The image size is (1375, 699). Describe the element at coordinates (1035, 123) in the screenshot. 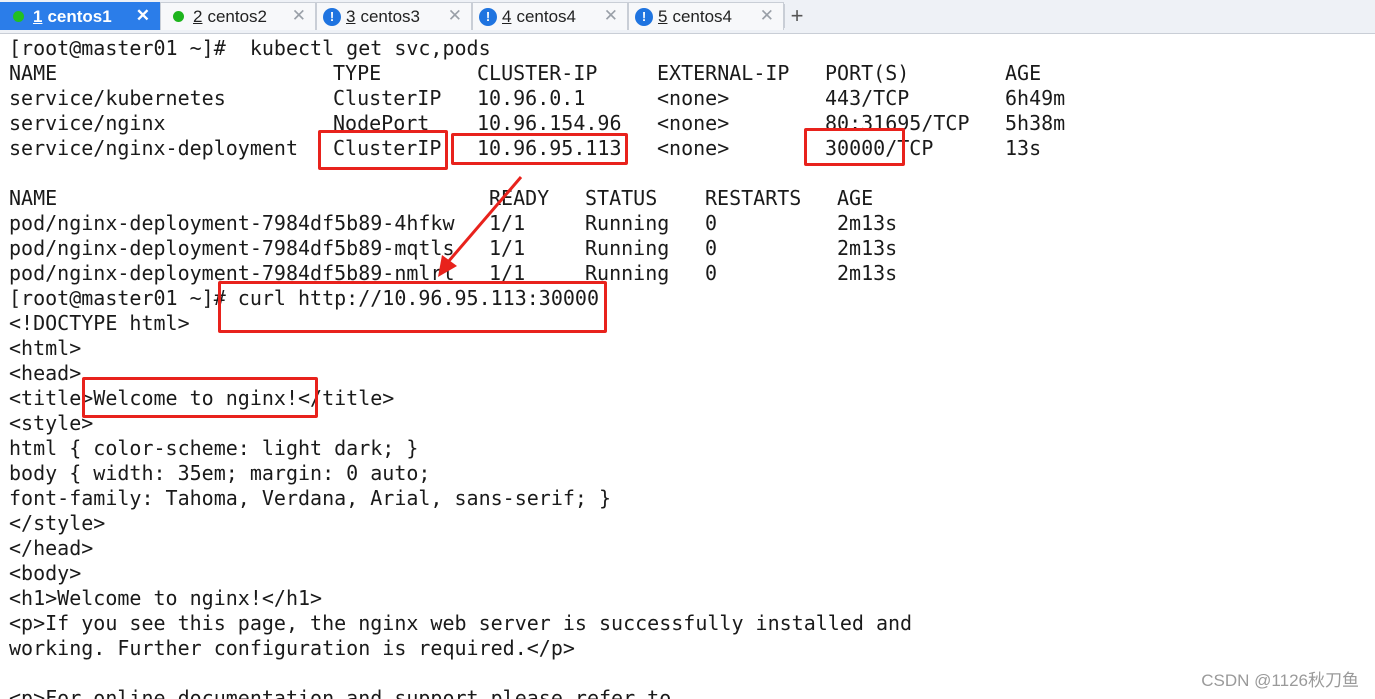

I see `svc-cell: 5h38m` at that location.